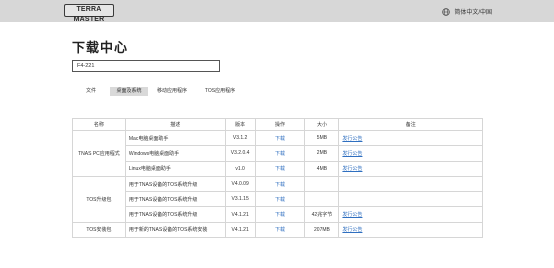  Describe the element at coordinates (322, 124) in the screenshot. I see `col-header-size: 大小` at that location.